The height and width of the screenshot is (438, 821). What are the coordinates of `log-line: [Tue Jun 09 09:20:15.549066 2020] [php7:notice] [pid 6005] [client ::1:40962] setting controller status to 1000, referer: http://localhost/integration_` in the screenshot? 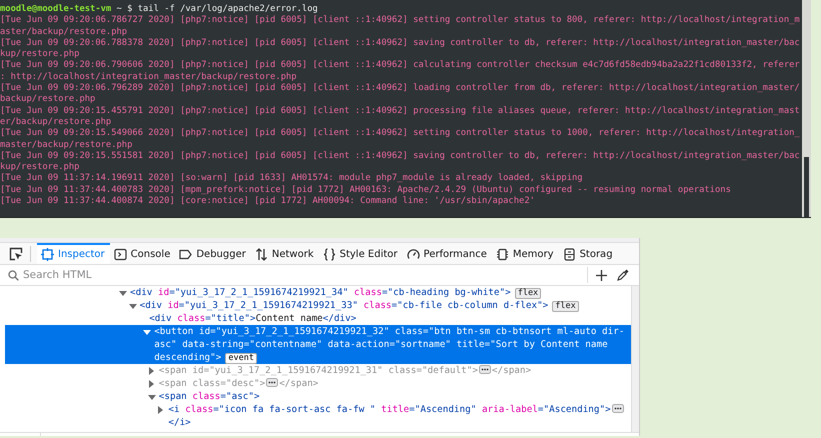 It's located at (400, 133).